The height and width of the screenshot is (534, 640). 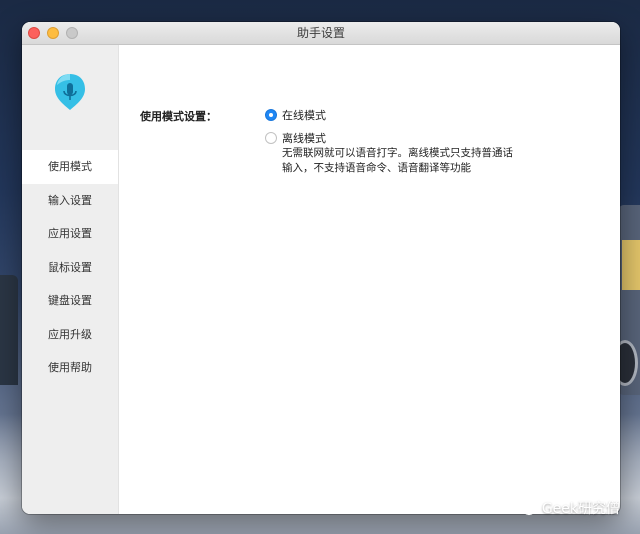 I want to click on sidebar: 使用模式 输入设置 应用设置 鼠标设置 键盘设置 应用升级 使用帮助, so click(x=70, y=279).